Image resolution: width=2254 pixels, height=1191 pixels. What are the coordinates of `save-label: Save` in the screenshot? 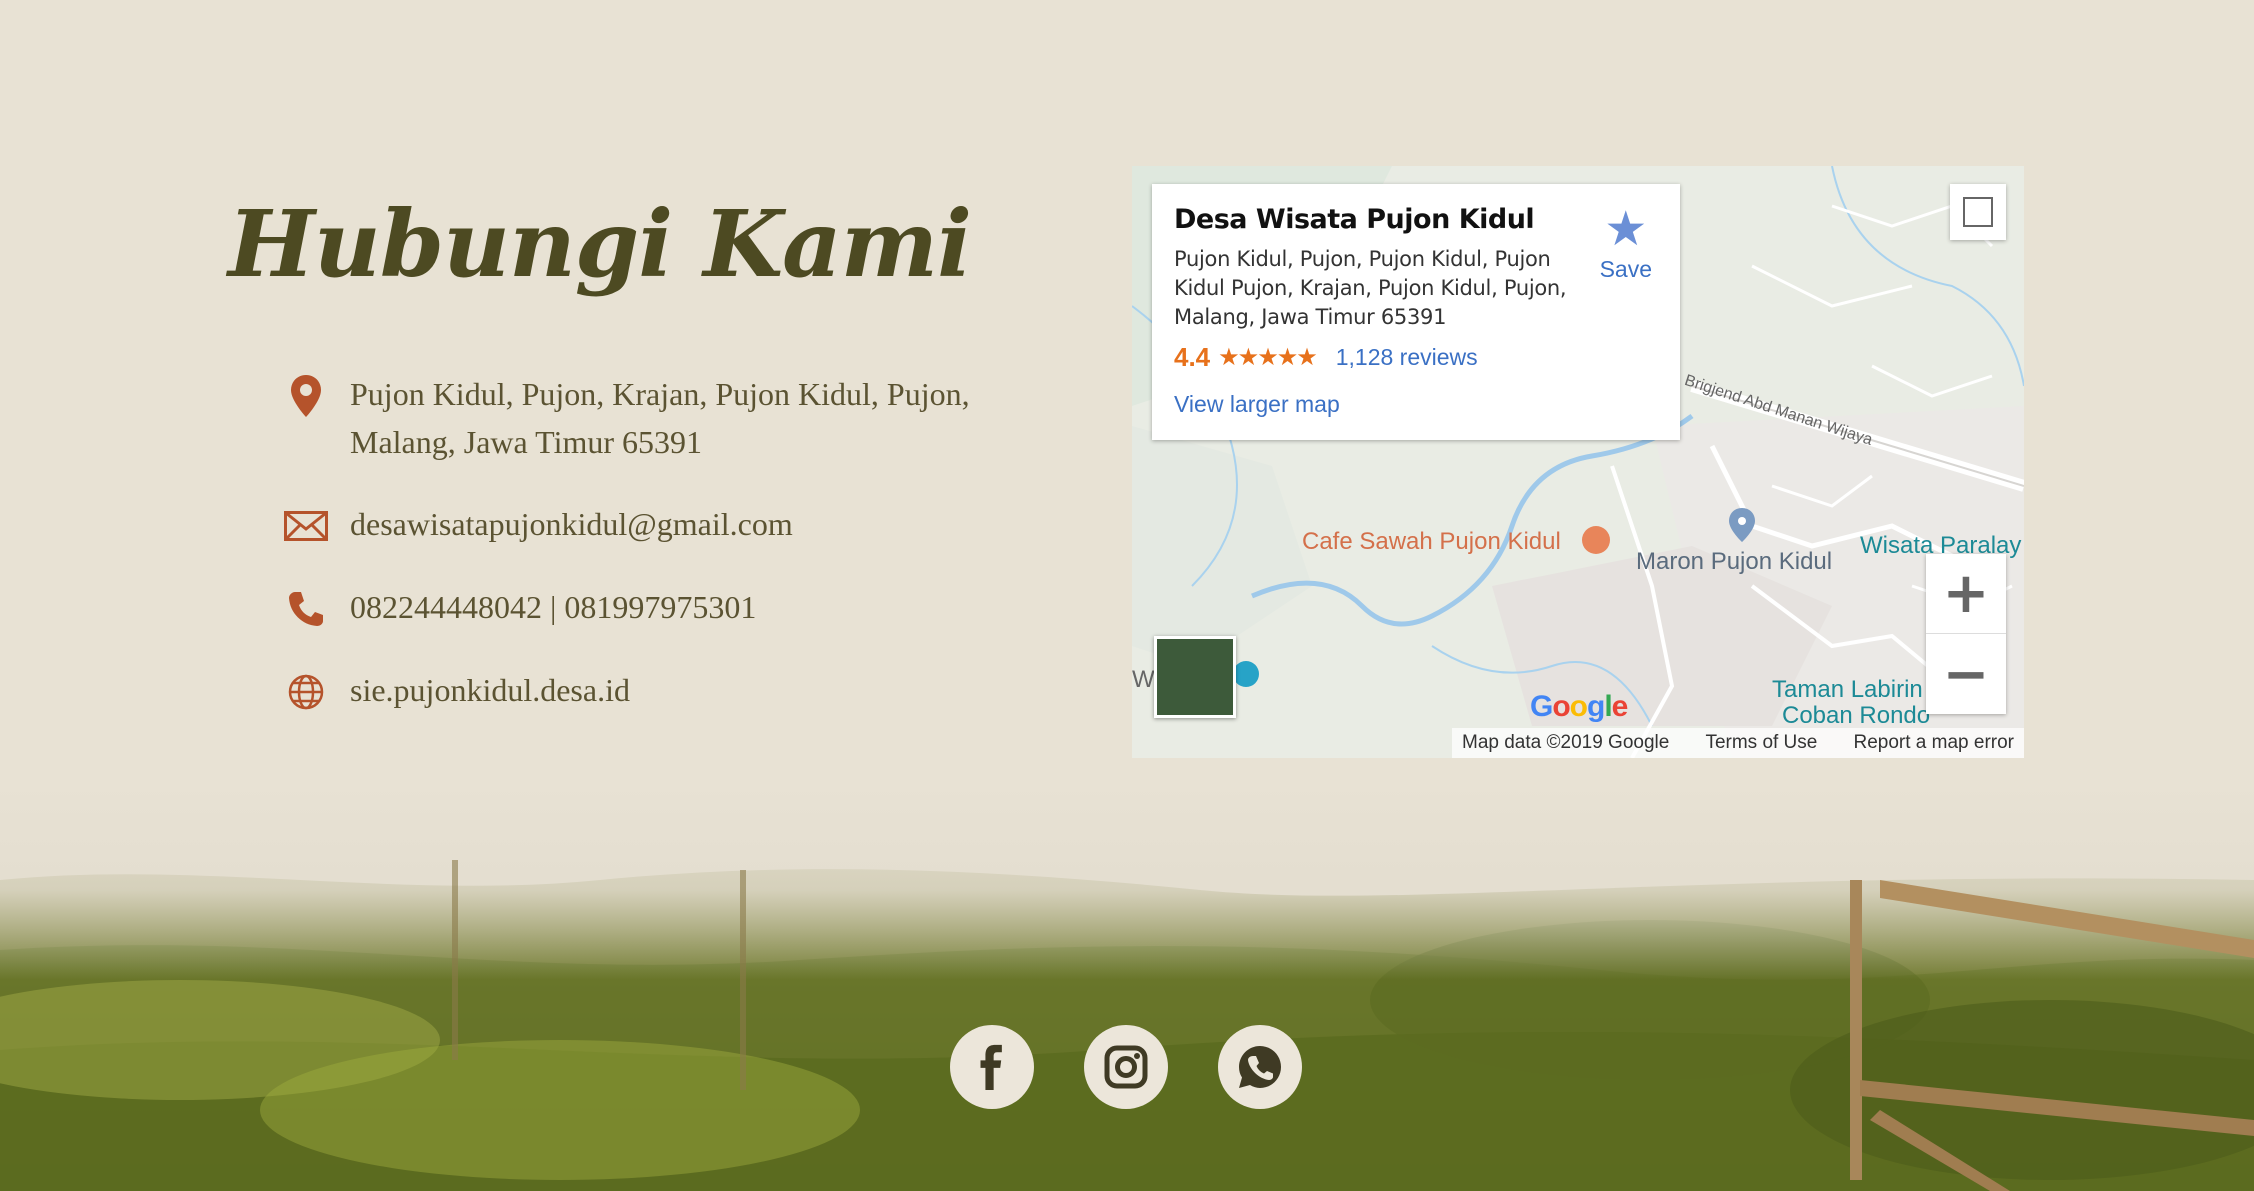 It's located at (1625, 269).